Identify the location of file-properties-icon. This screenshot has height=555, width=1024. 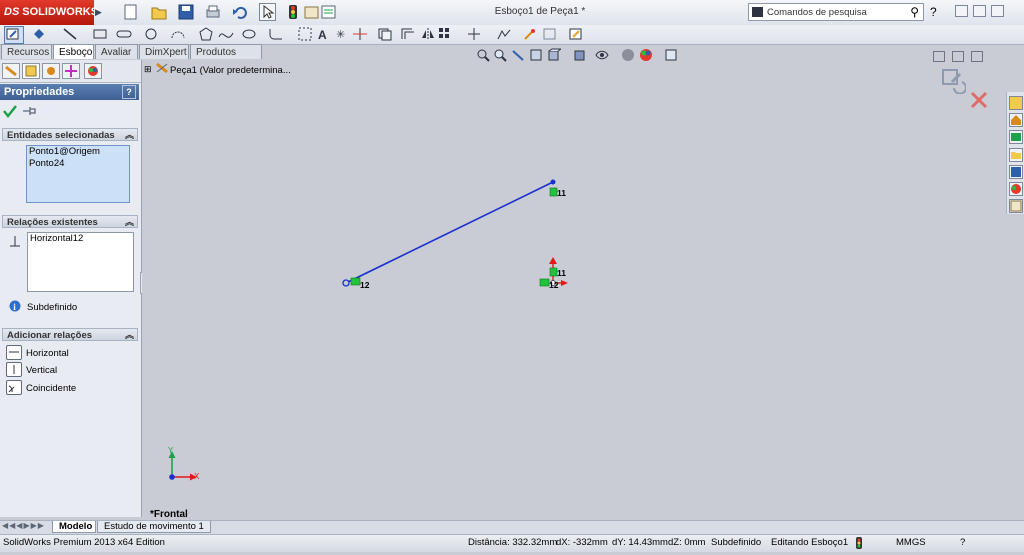
(312, 13).